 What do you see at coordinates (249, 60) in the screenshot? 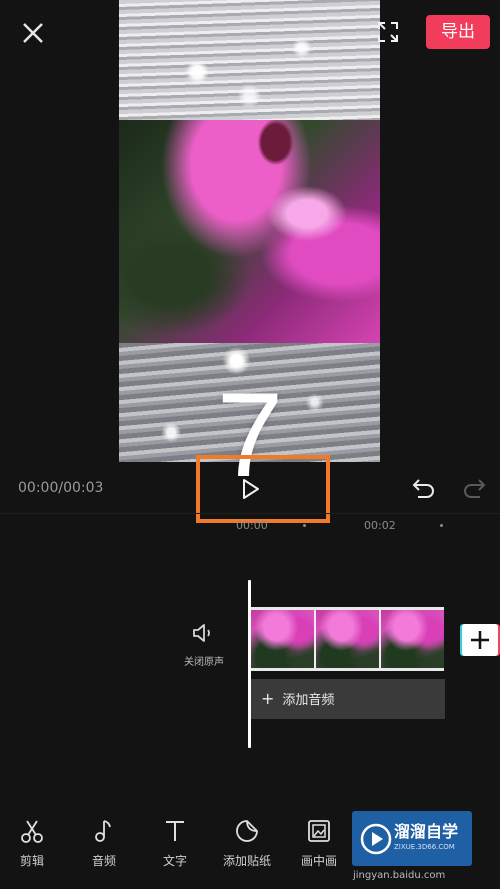
I see `preview-water-top` at bounding box center [249, 60].